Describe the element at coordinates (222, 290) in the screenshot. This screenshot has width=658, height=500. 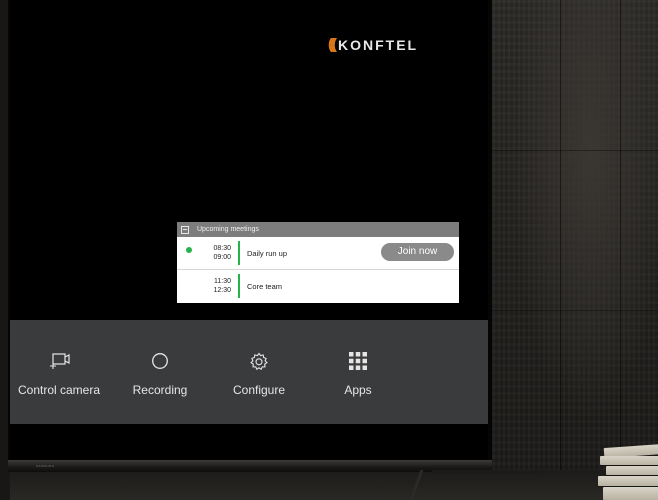
I see `meeting-end-time: 12:30` at that location.